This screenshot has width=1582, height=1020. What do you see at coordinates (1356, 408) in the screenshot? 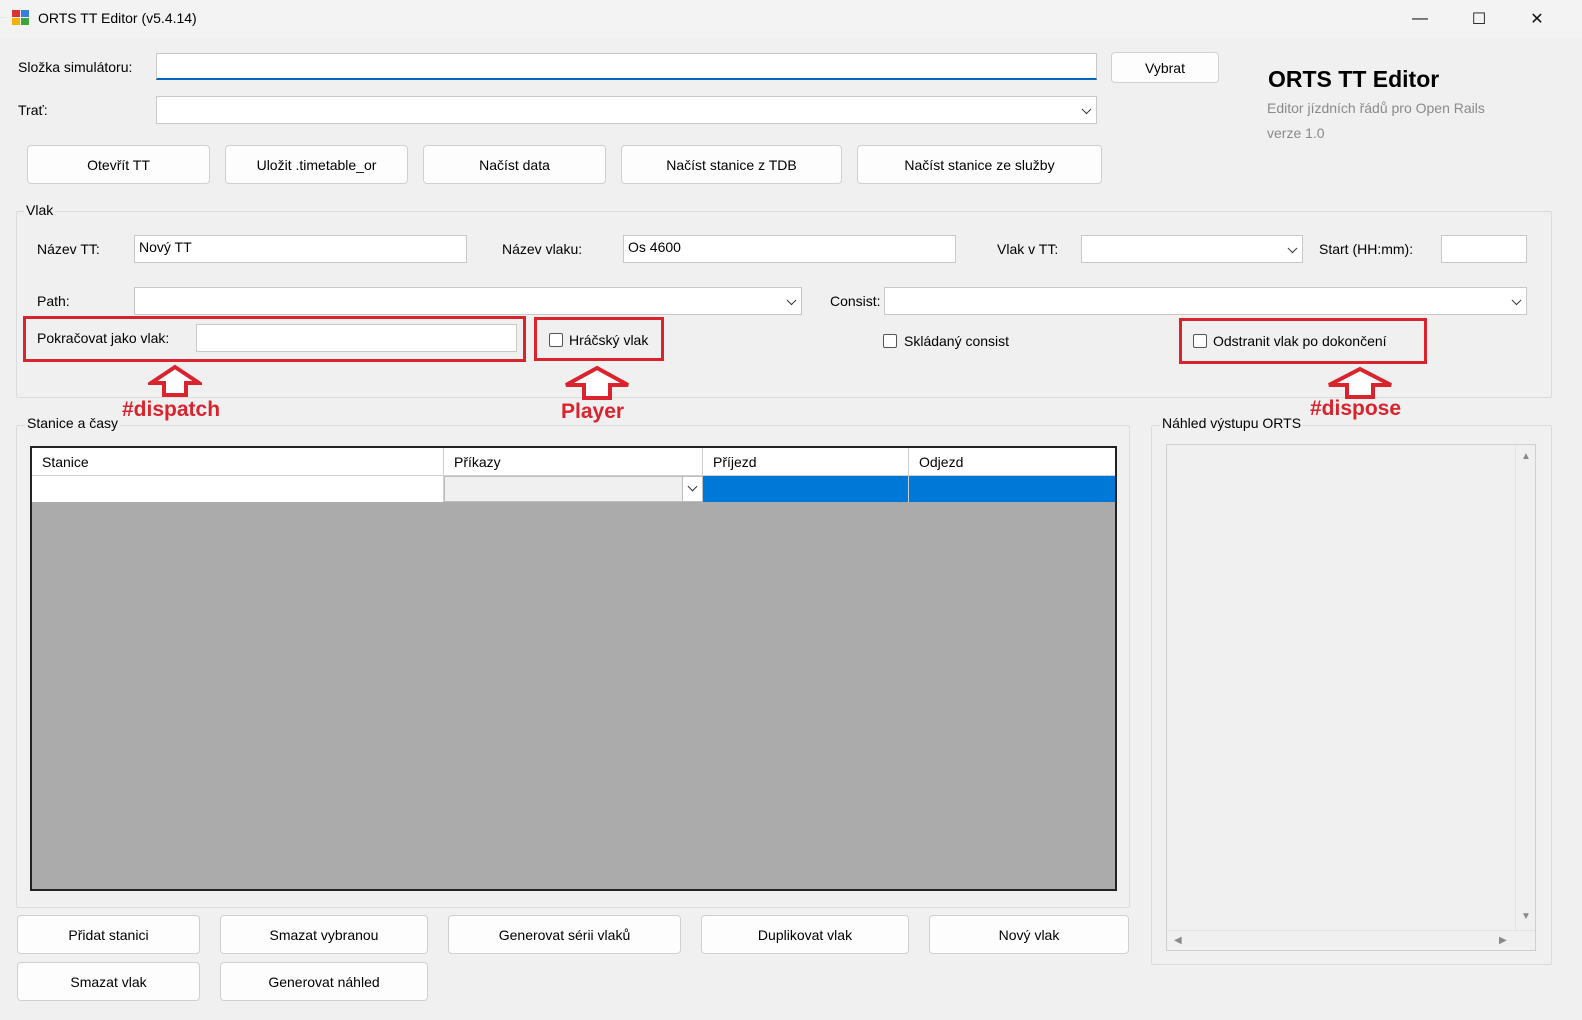
I see `dispose-annotation: #dispose` at bounding box center [1356, 408].